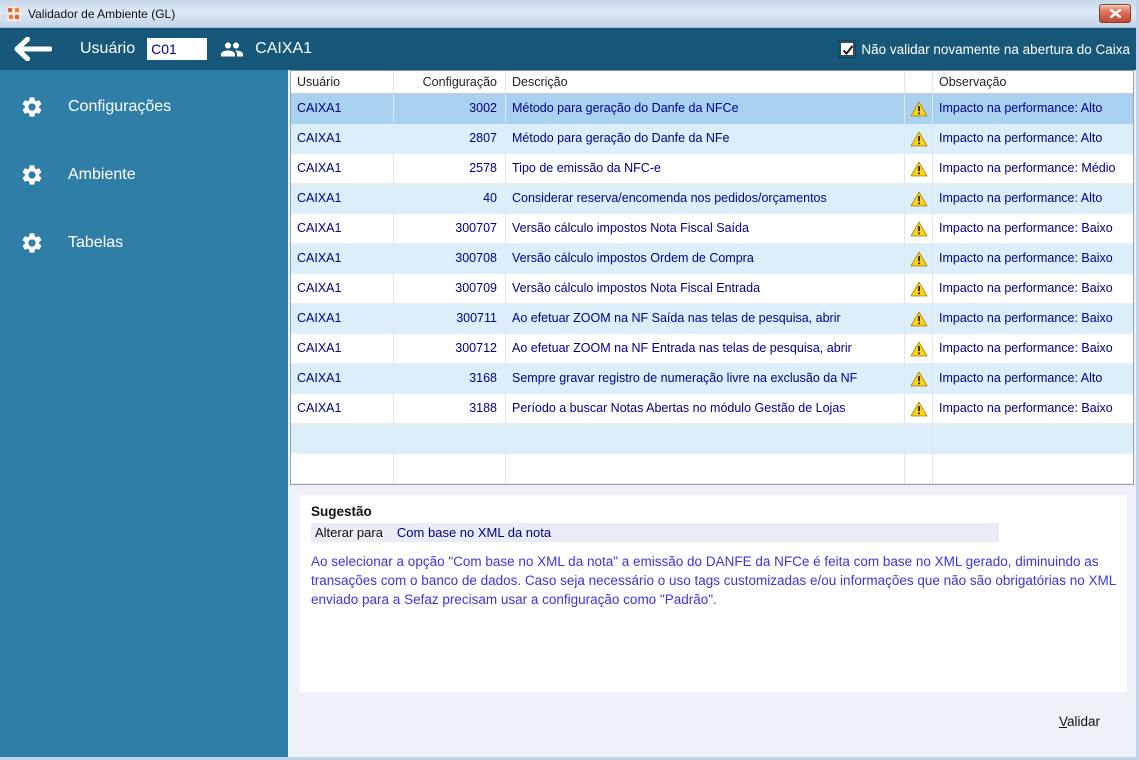  Describe the element at coordinates (177, 49) in the screenshot. I see `user-code-input` at that location.